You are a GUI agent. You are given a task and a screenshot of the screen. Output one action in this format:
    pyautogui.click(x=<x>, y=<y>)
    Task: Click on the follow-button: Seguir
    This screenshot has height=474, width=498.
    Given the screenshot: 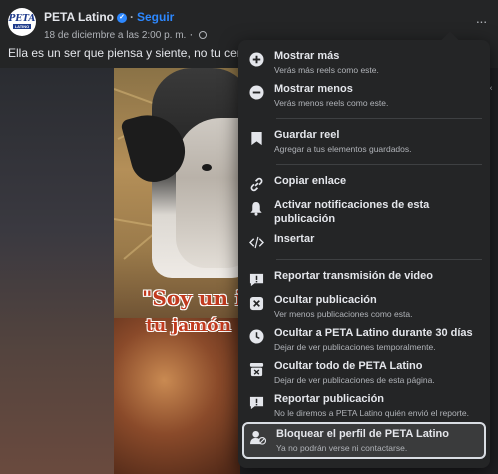 What is the action you would take?
    pyautogui.click(x=155, y=17)
    